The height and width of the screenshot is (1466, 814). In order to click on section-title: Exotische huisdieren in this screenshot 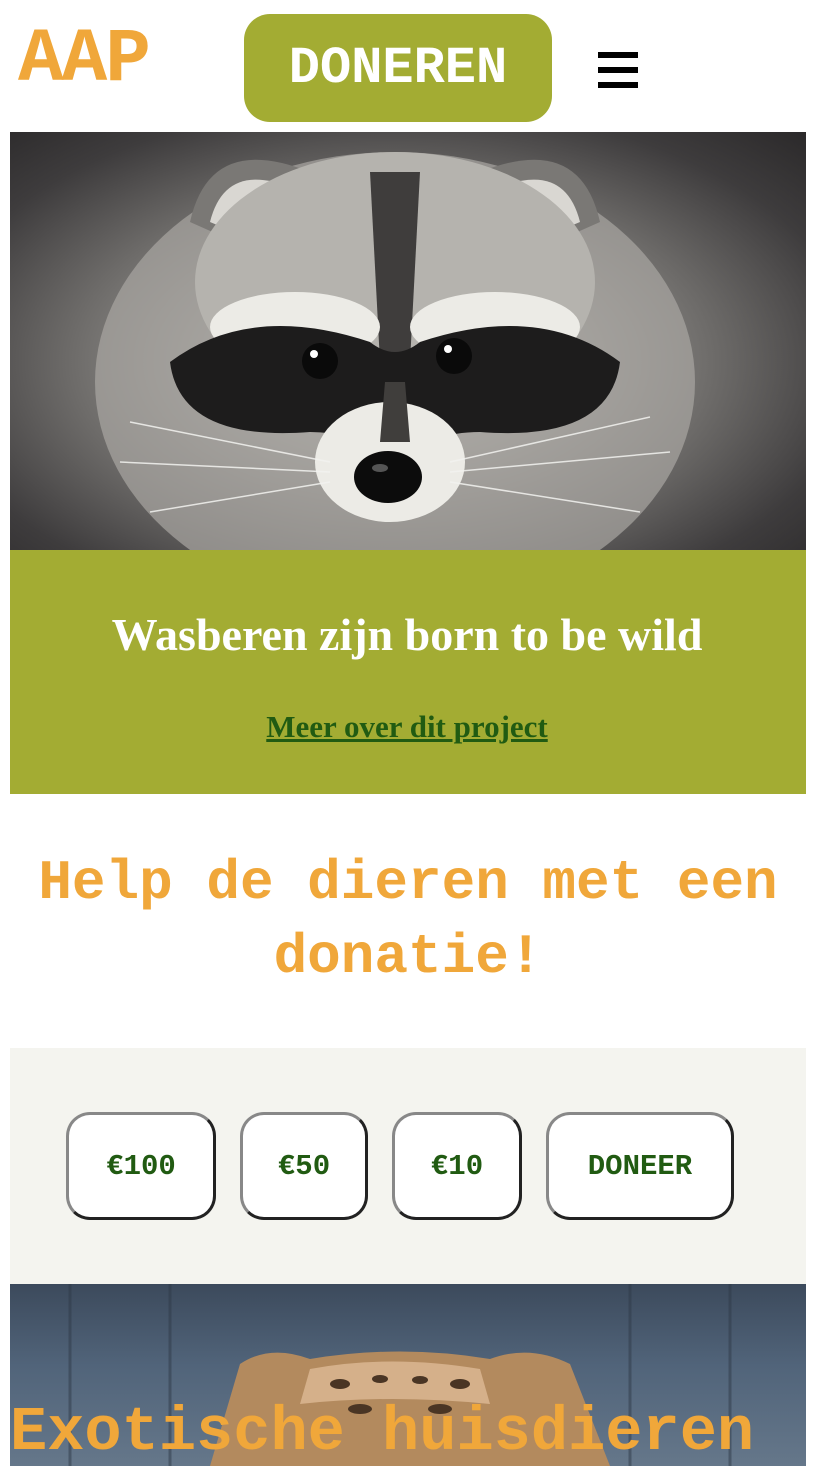, I will do `click(382, 1431)`.